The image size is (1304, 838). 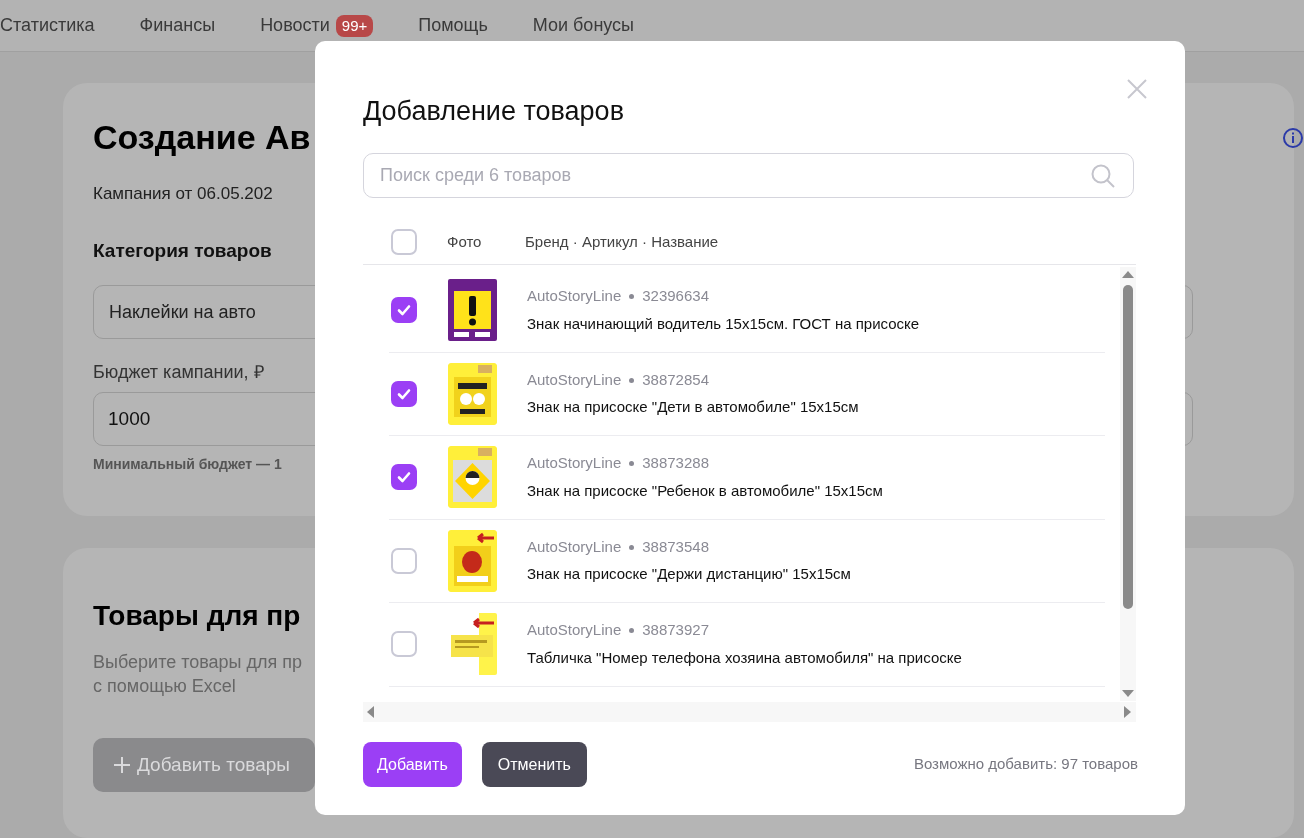 I want to click on info-icon, so click(x=1293, y=138).